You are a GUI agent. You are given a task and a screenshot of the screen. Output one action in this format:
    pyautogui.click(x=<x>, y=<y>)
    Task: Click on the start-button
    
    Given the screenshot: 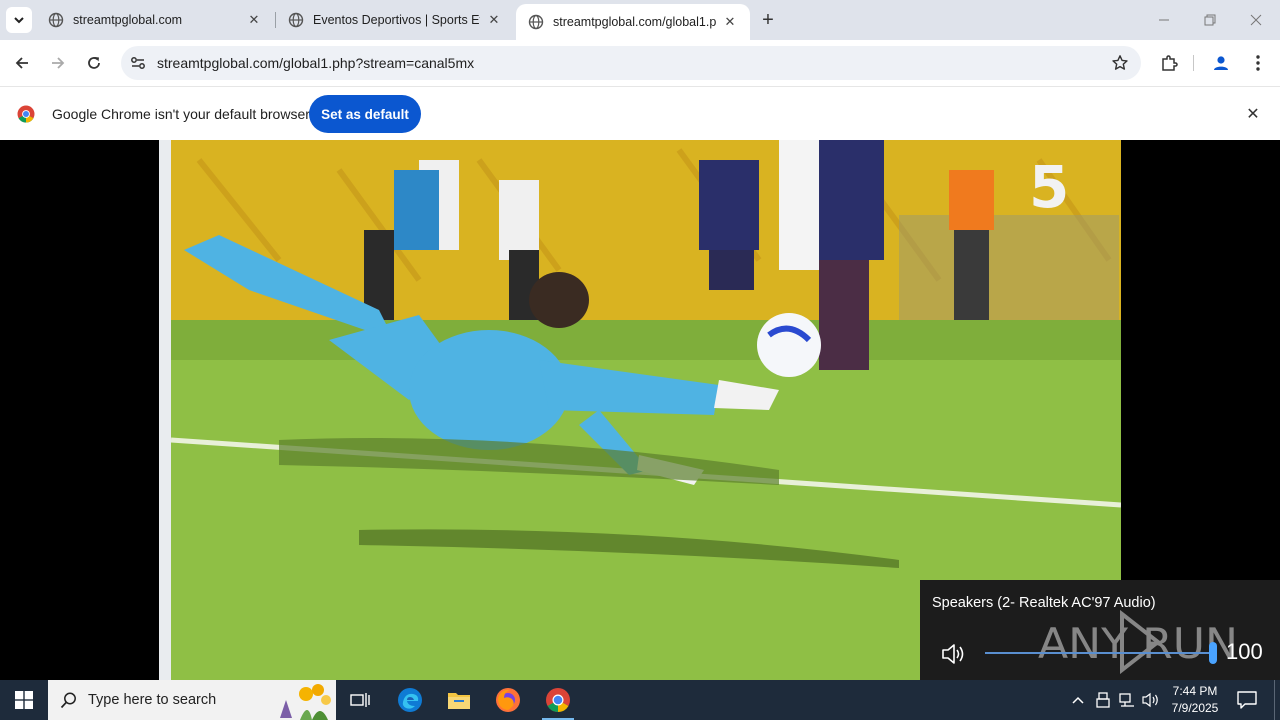 What is the action you would take?
    pyautogui.click(x=24, y=700)
    